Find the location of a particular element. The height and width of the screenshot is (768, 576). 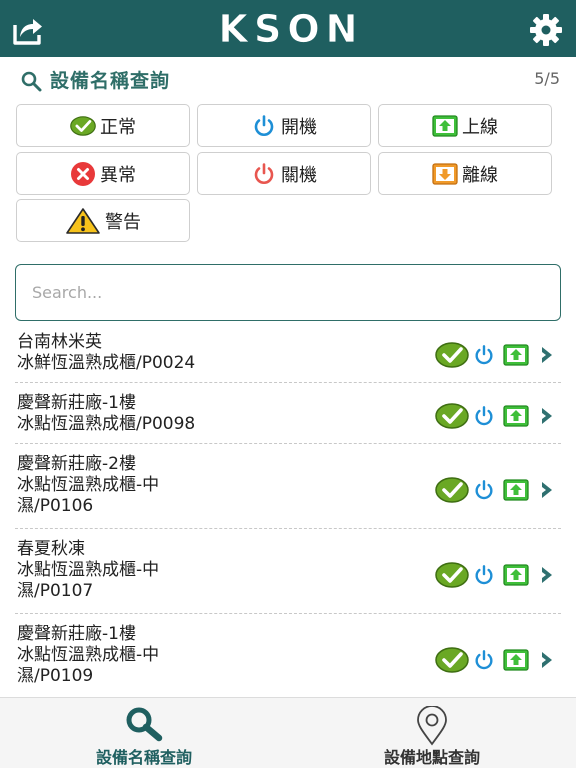

filter-label: 警告 is located at coordinates (123, 222).